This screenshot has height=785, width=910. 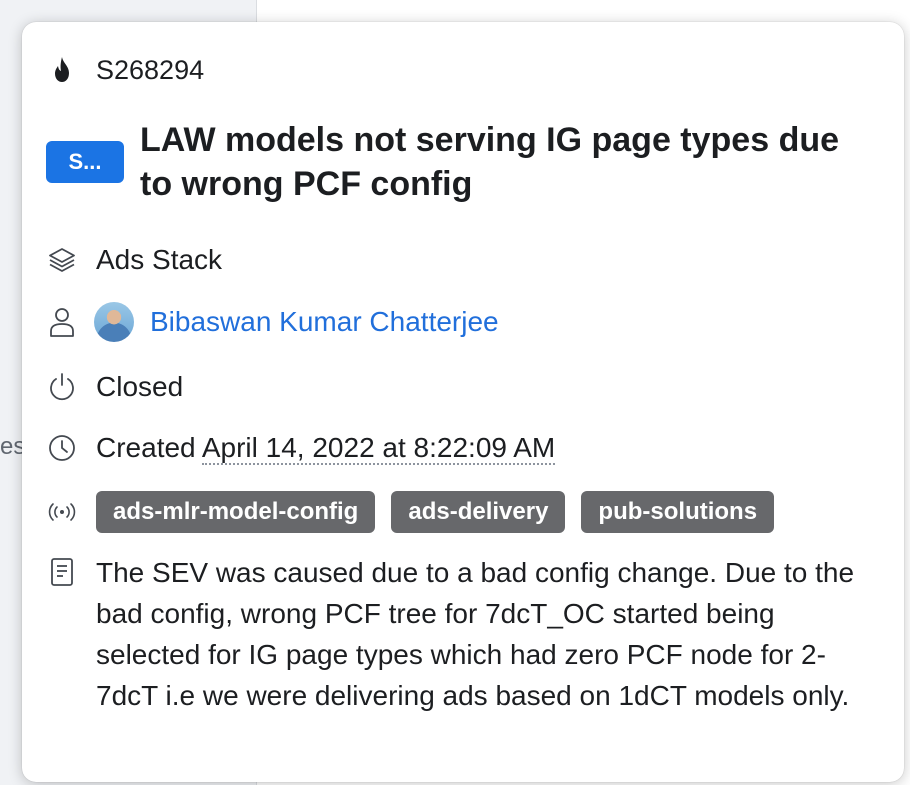 I want to click on power-icon, so click(x=62, y=387).